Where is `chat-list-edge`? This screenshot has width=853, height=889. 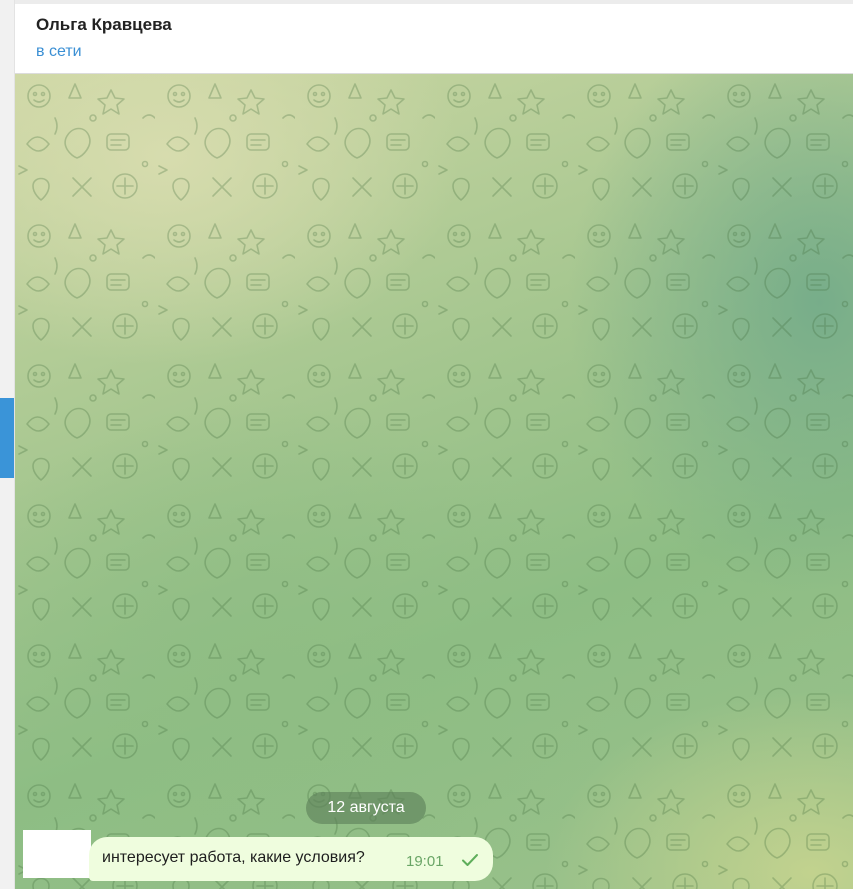 chat-list-edge is located at coordinates (7, 444).